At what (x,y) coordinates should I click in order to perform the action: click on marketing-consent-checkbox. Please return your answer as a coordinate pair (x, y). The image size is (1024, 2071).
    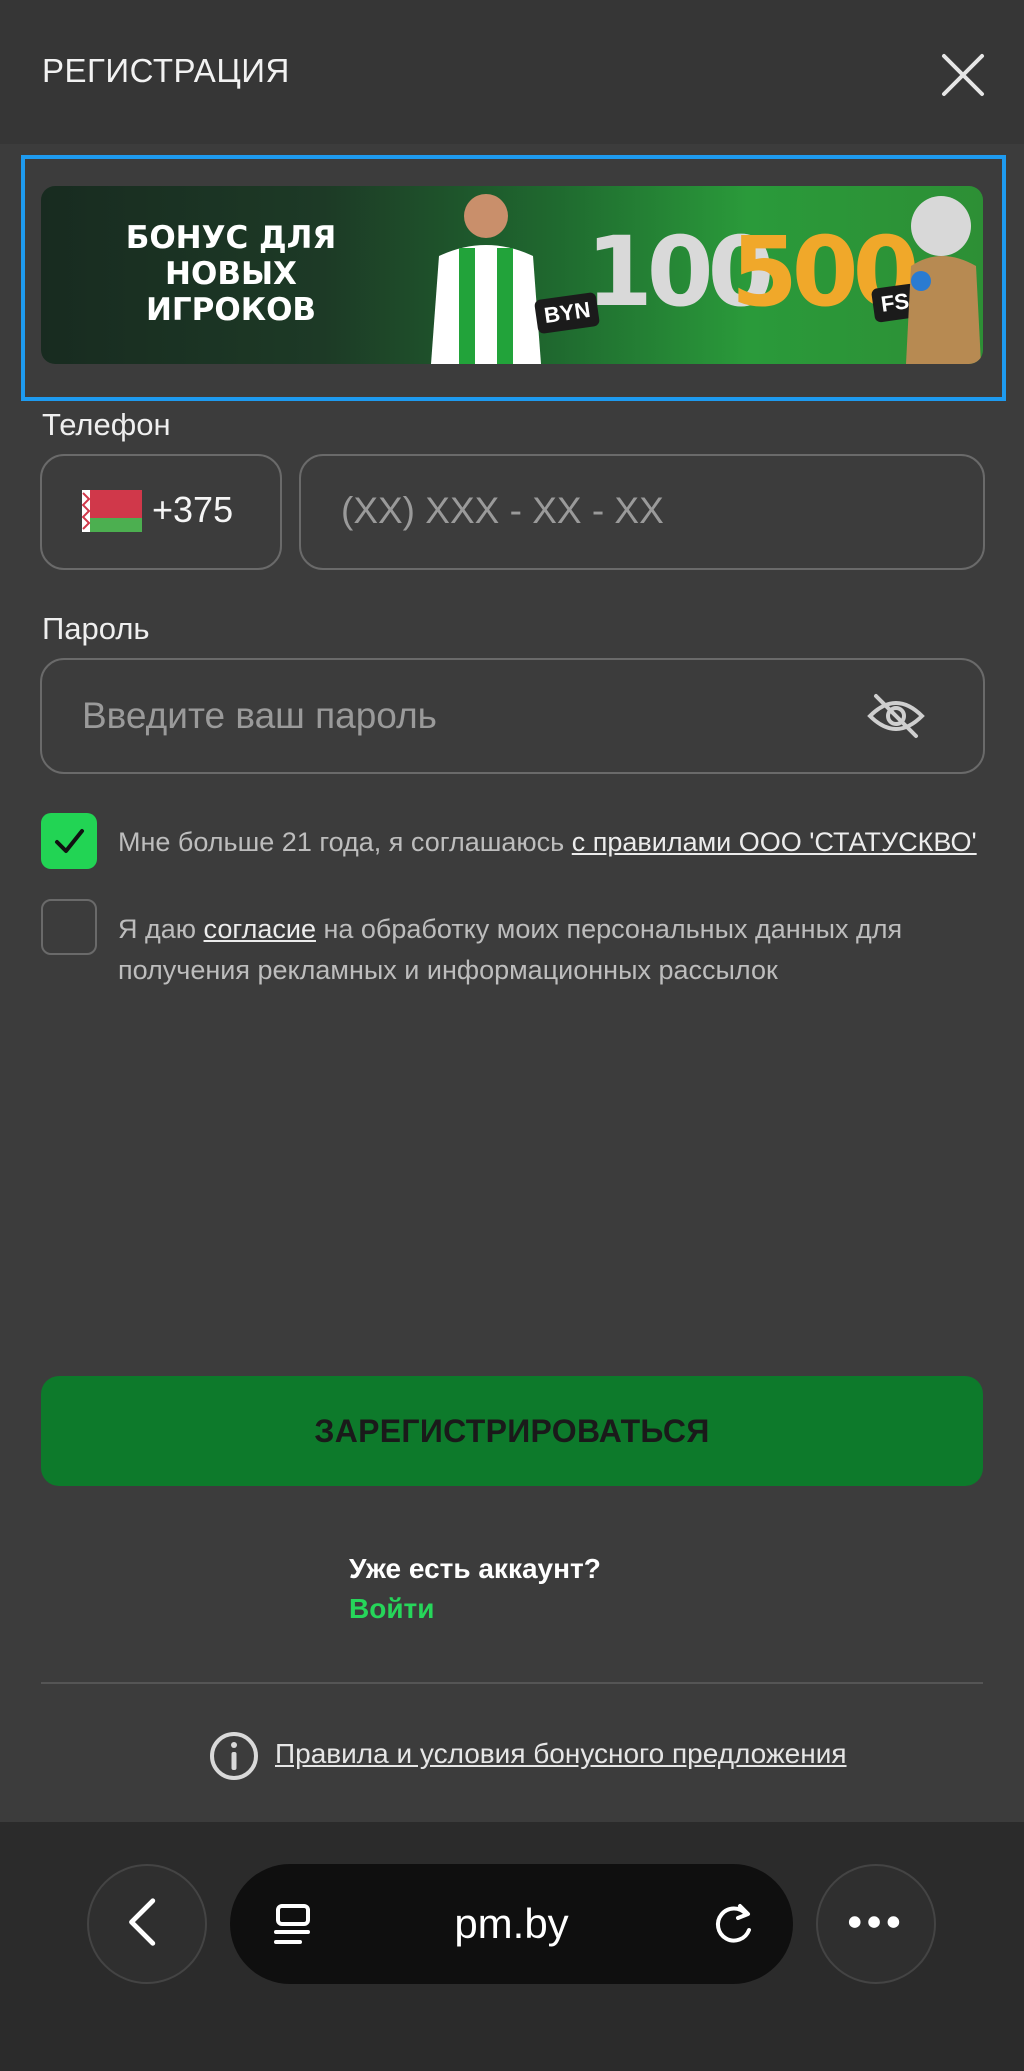
    Looking at the image, I should click on (69, 927).